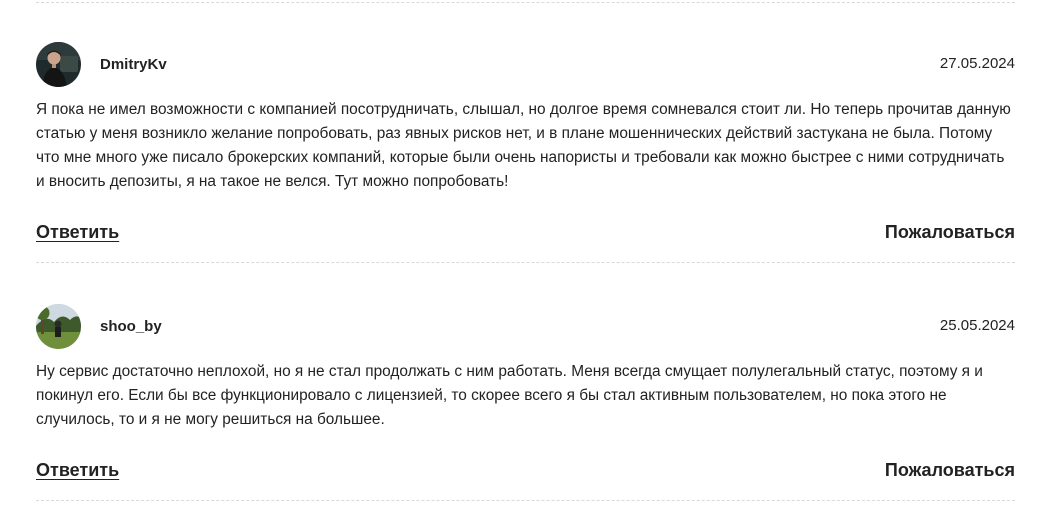 This screenshot has width=1050, height=505. Describe the element at coordinates (131, 326) in the screenshot. I see `comment-author: shoo_by` at that location.